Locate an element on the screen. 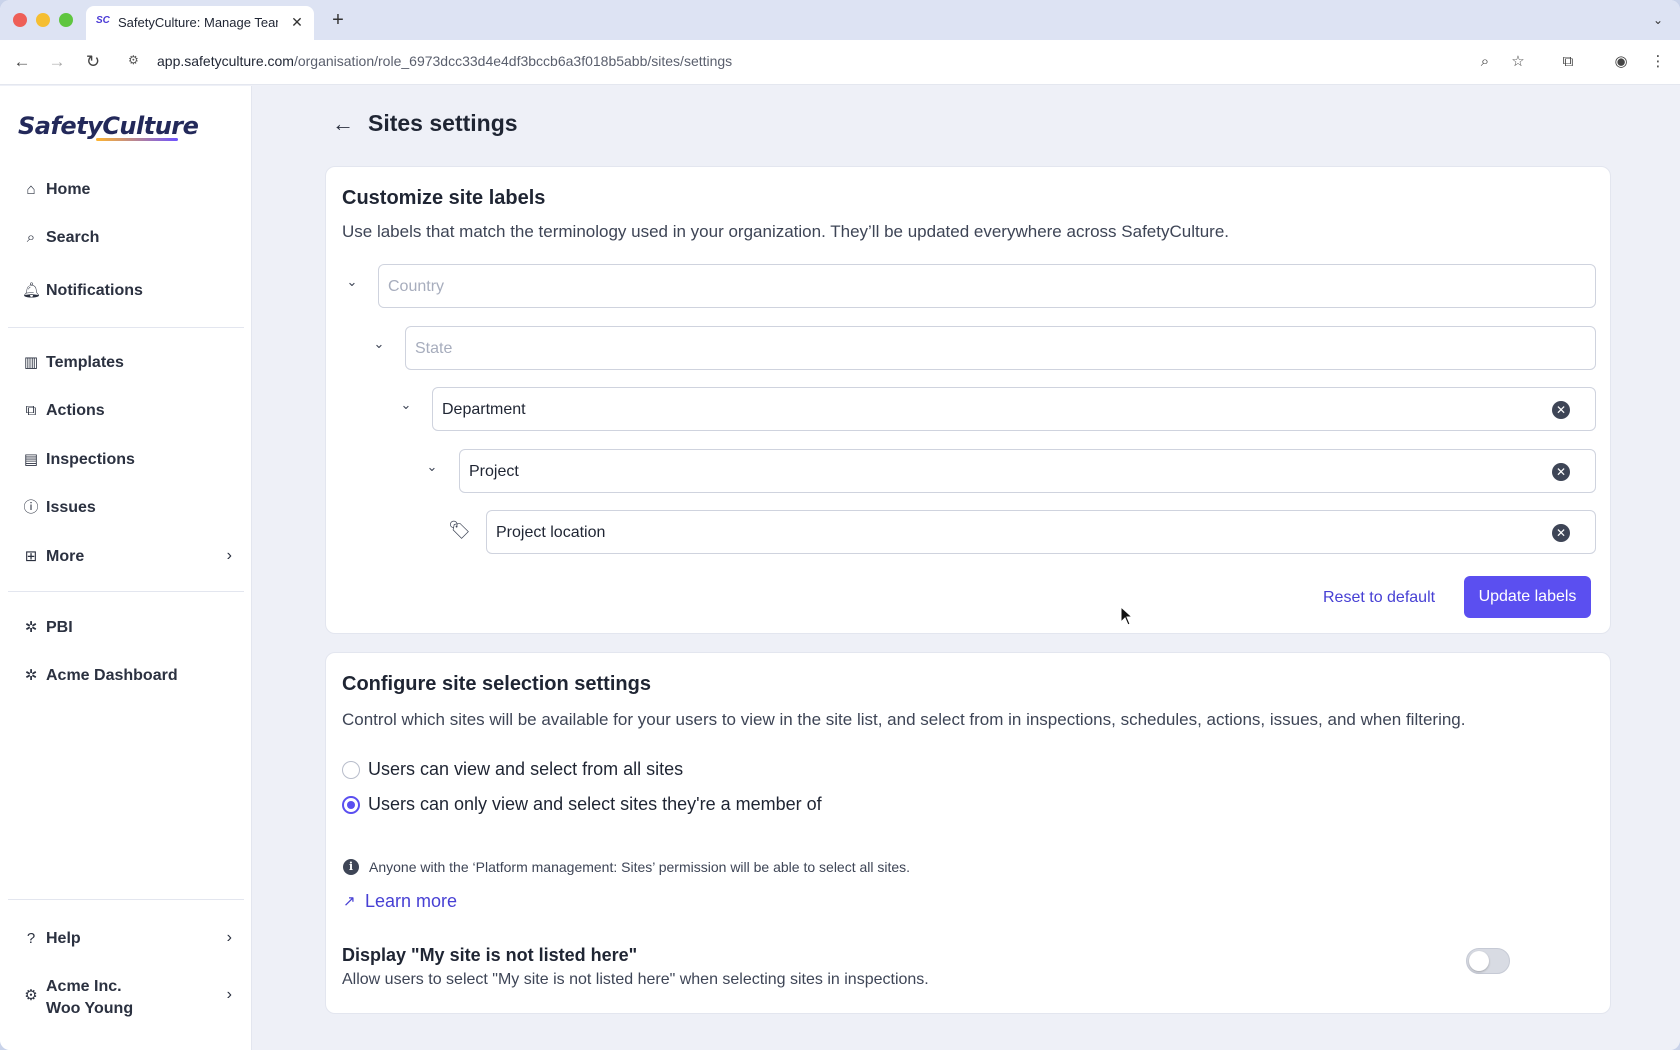  issues-icon: ⓘ is located at coordinates (31, 507).